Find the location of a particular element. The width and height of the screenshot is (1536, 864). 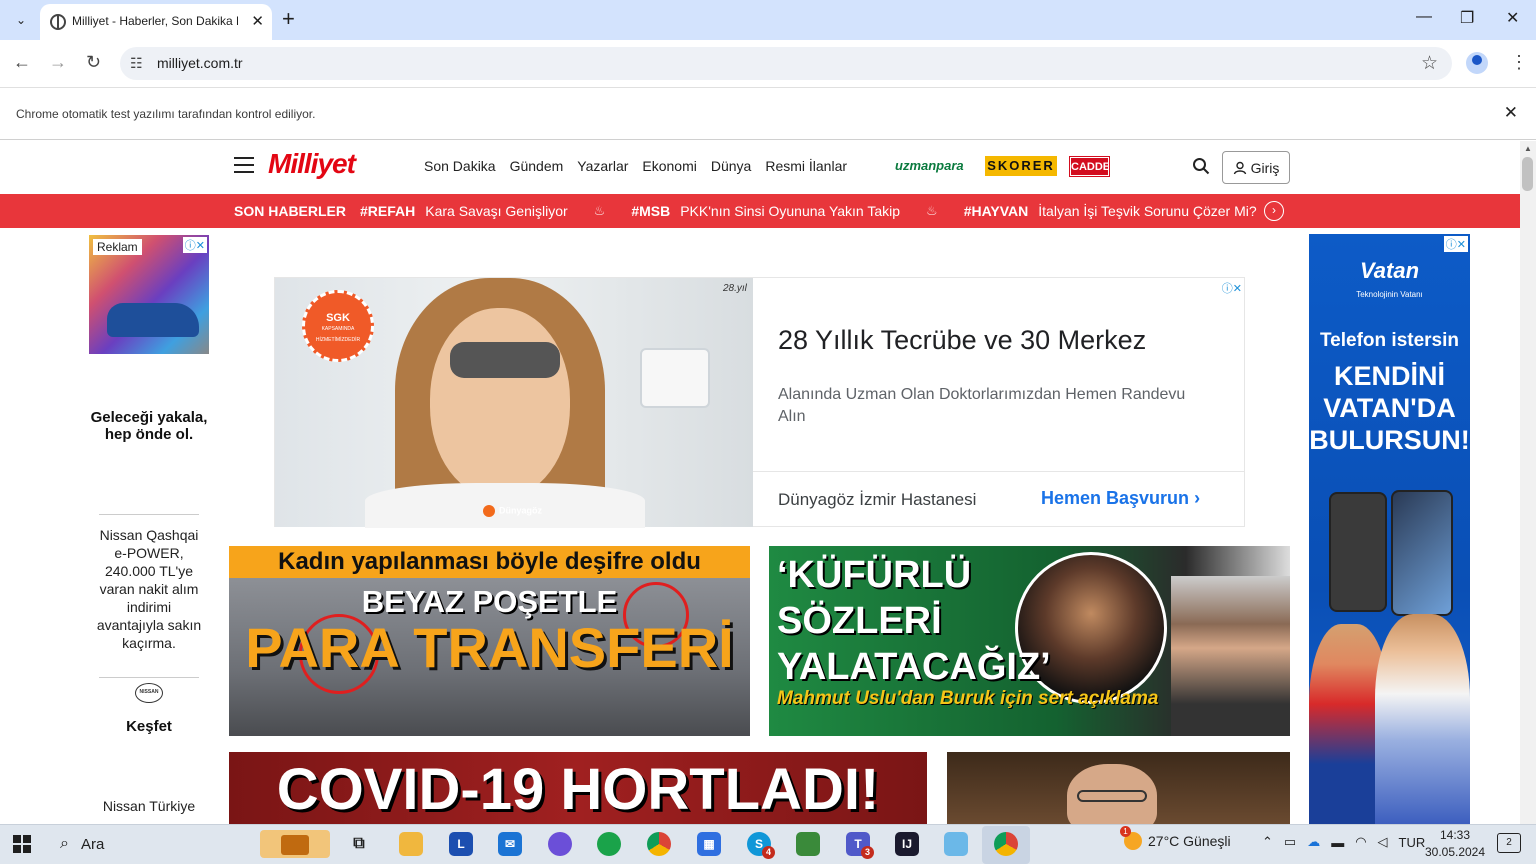

tab-close-icon: ✕ is located at coordinates (257, 21).